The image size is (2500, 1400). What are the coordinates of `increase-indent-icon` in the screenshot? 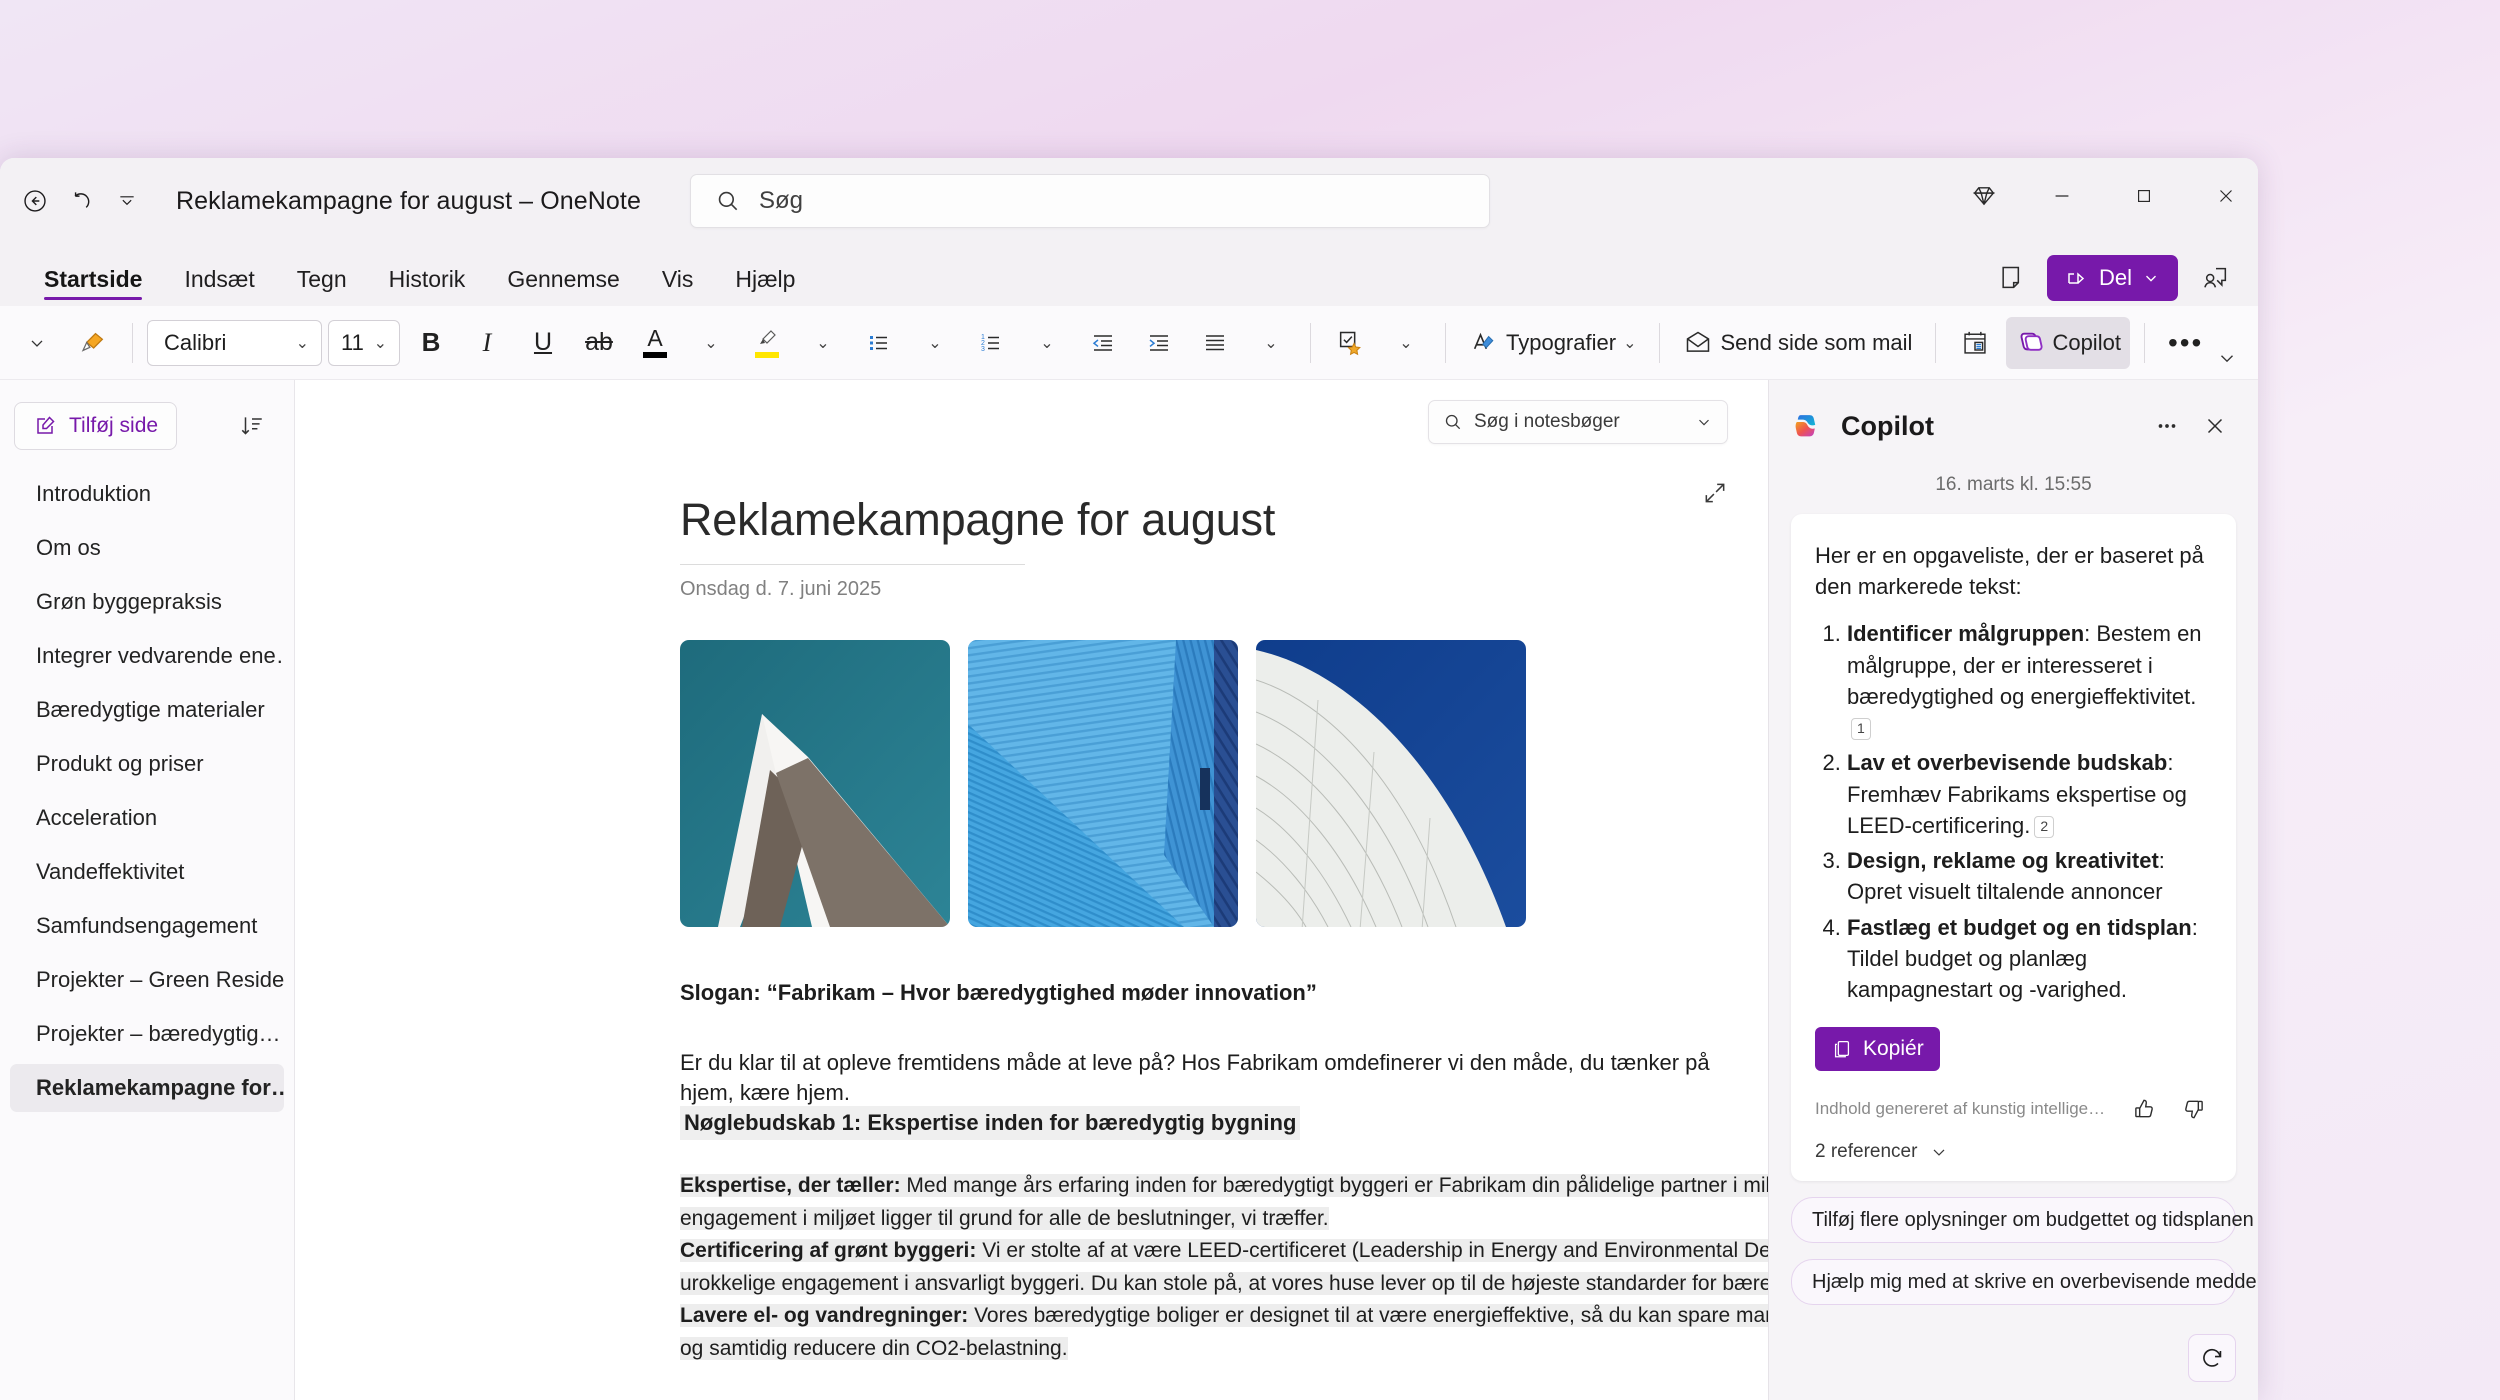 It's located at (1159, 343).